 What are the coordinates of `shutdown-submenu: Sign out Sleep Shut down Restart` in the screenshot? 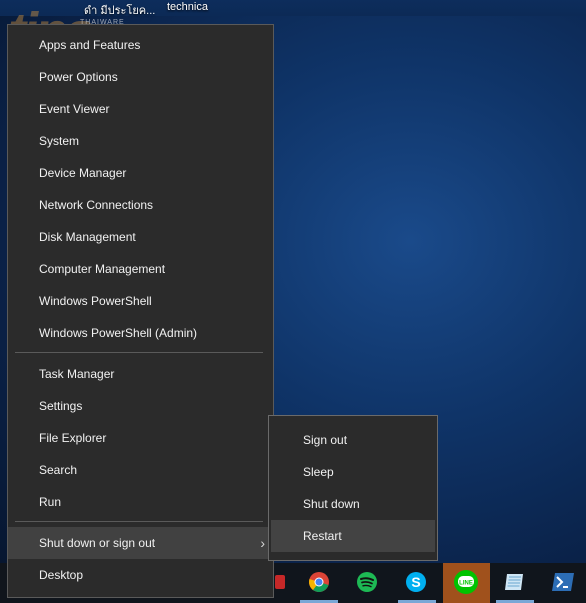 It's located at (353, 488).